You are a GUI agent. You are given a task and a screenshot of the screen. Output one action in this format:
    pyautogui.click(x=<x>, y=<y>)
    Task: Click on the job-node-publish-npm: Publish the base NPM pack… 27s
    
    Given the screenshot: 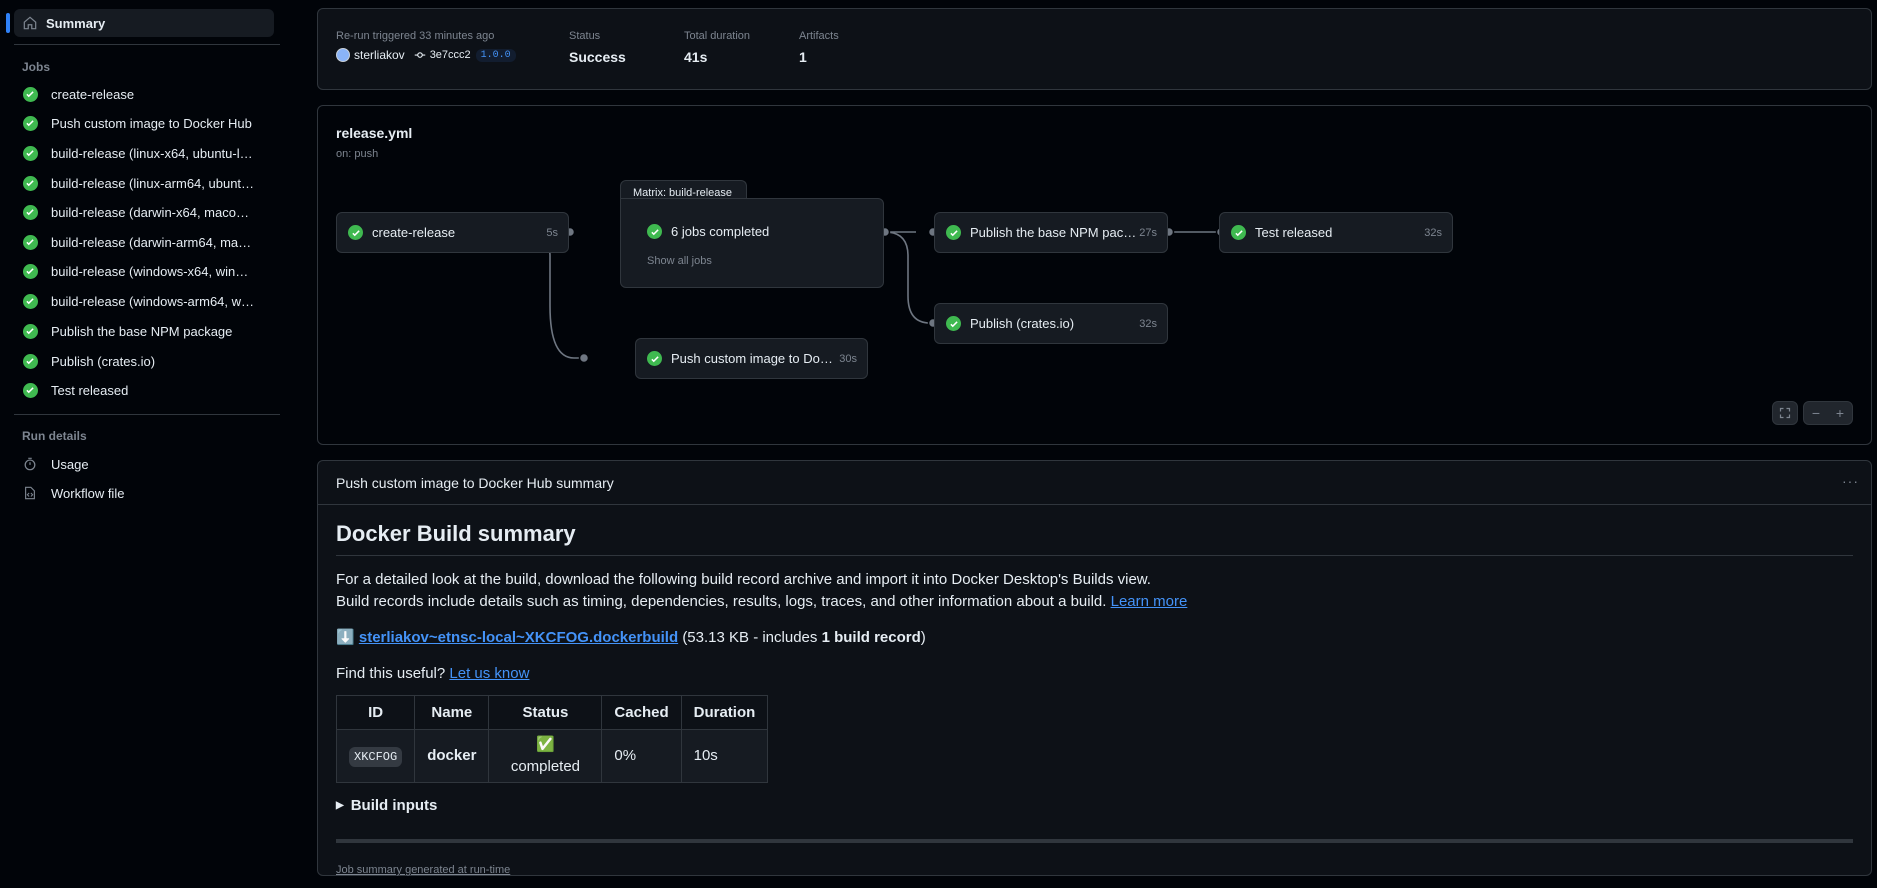 What is the action you would take?
    pyautogui.click(x=1051, y=232)
    